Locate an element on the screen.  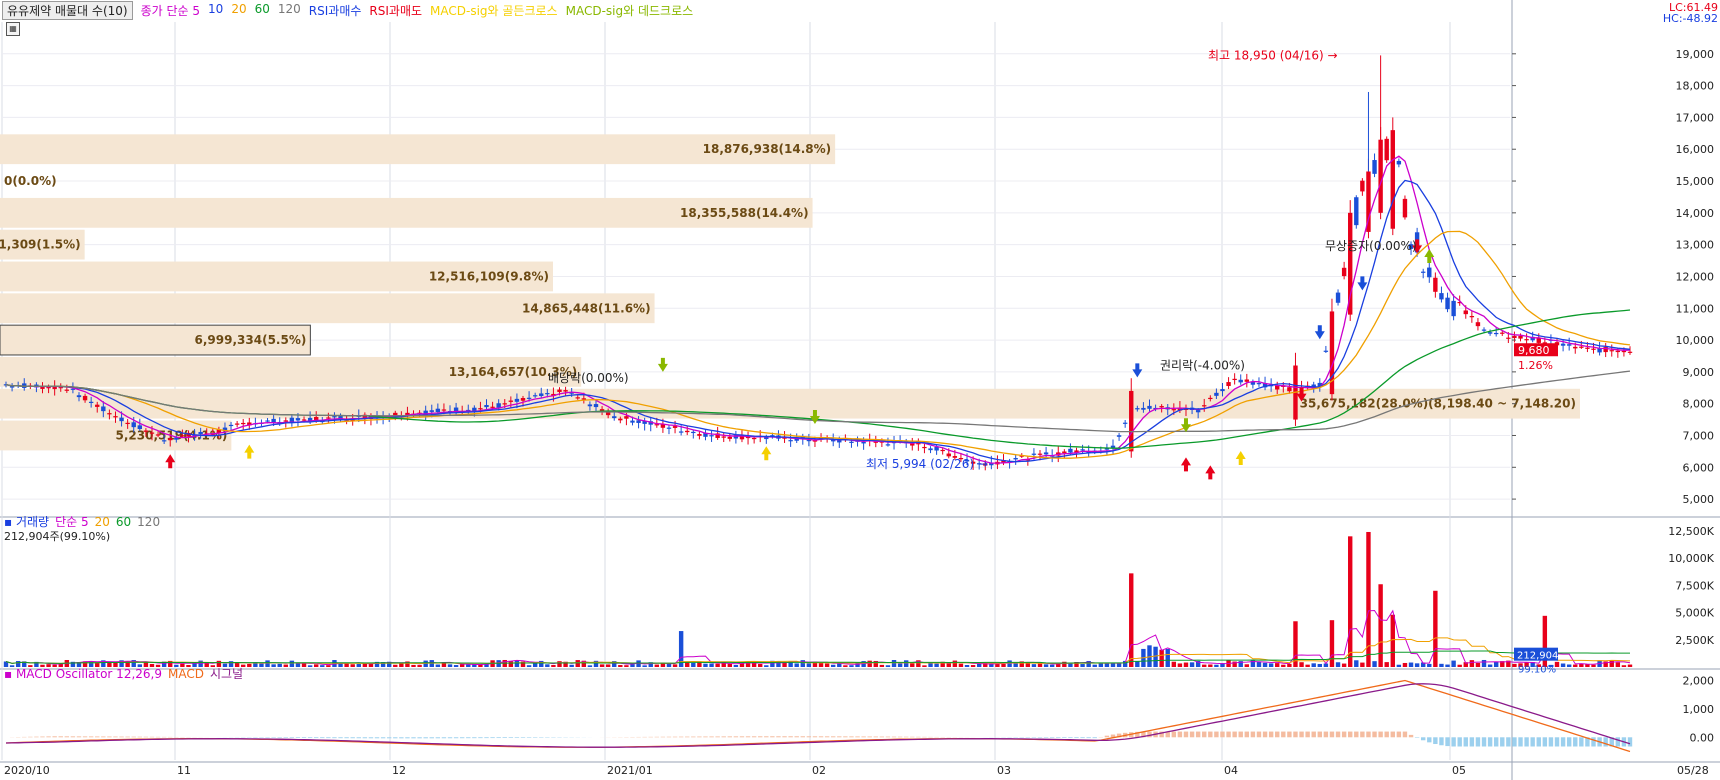
legend-item: MACD-sig와 데드크로스 is located at coordinates (630, 10).